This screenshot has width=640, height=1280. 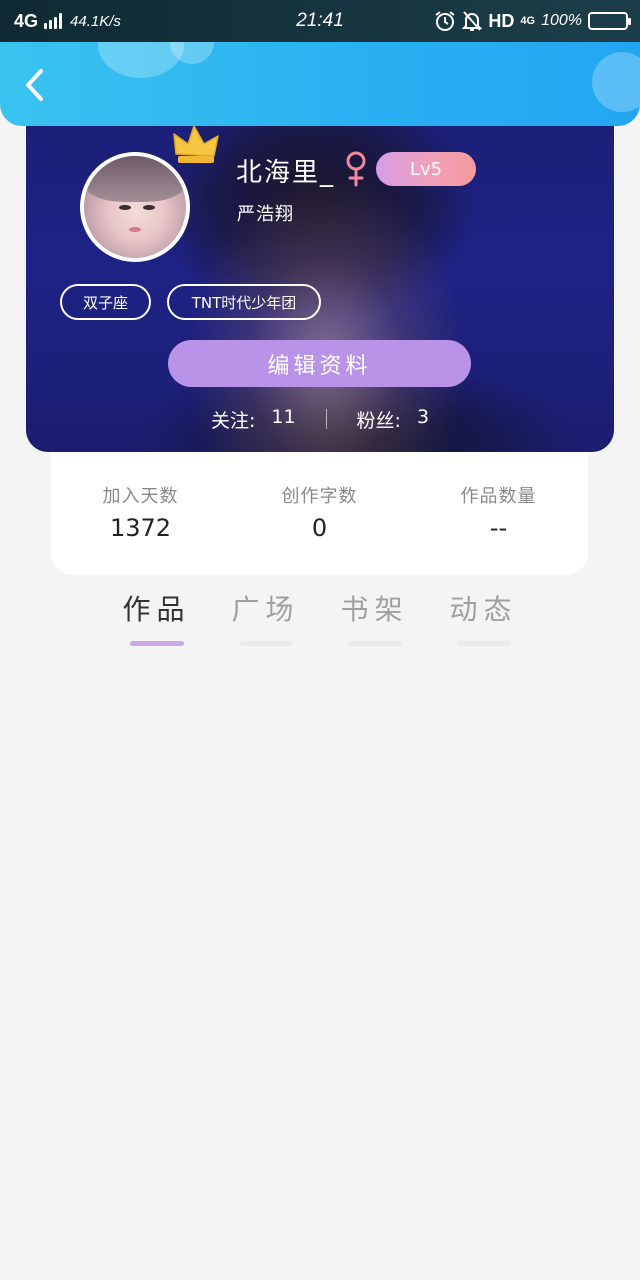 I want to click on stats-card: 加入天数 1372 创作字数 0 作品数量 --, so click(x=319, y=513).